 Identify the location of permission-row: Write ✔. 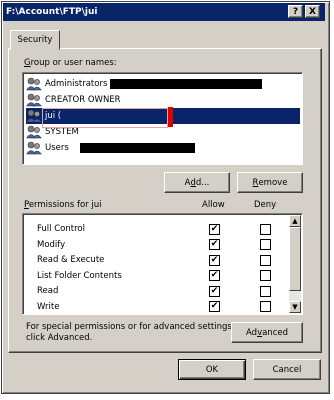
(162, 307).